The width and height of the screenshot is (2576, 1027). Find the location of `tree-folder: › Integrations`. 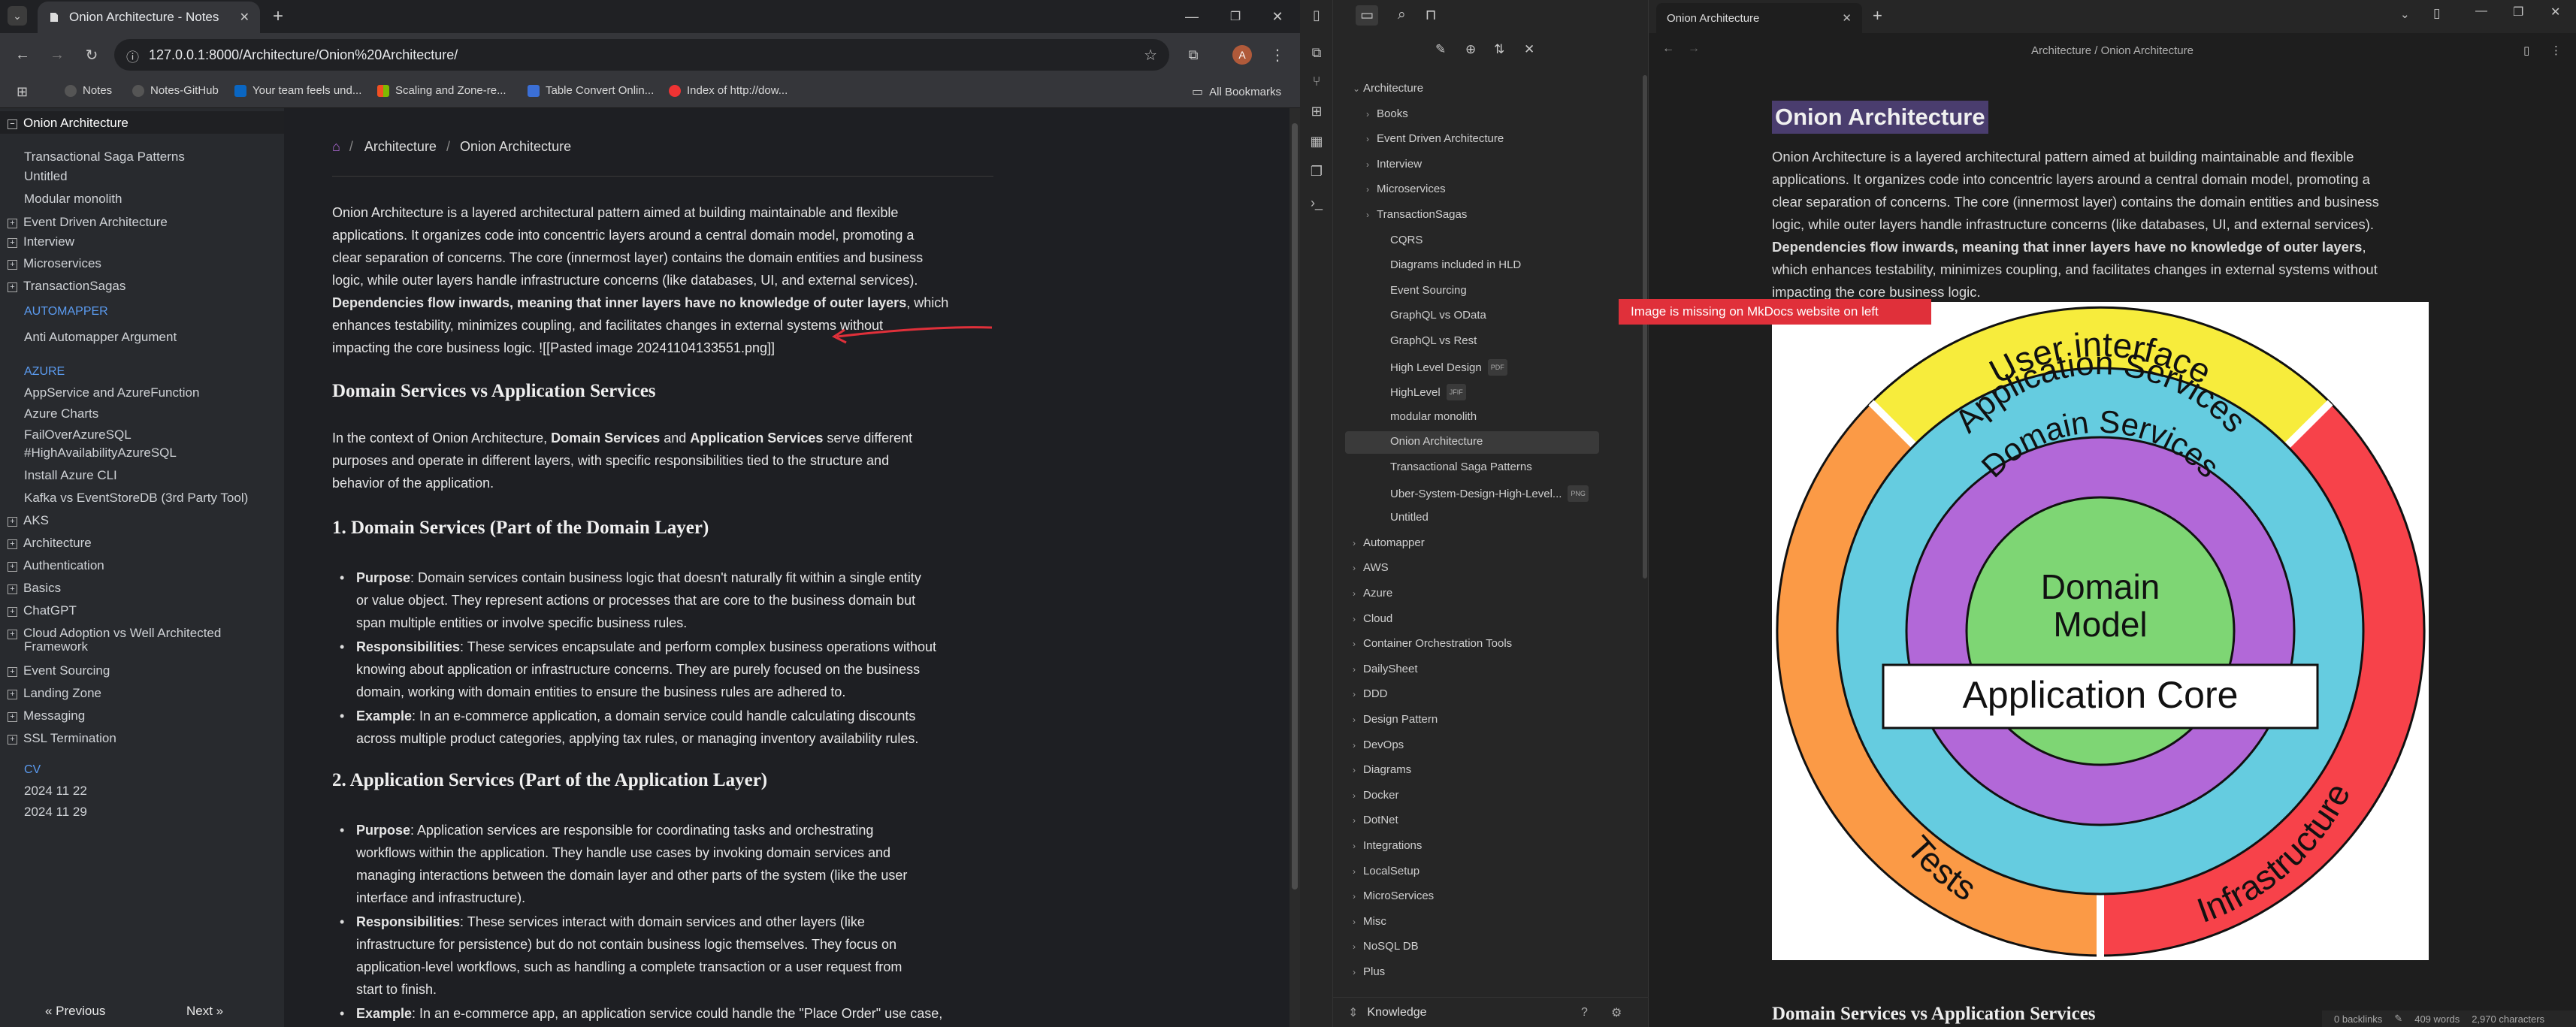

tree-folder: › Integrations is located at coordinates (1388, 845).